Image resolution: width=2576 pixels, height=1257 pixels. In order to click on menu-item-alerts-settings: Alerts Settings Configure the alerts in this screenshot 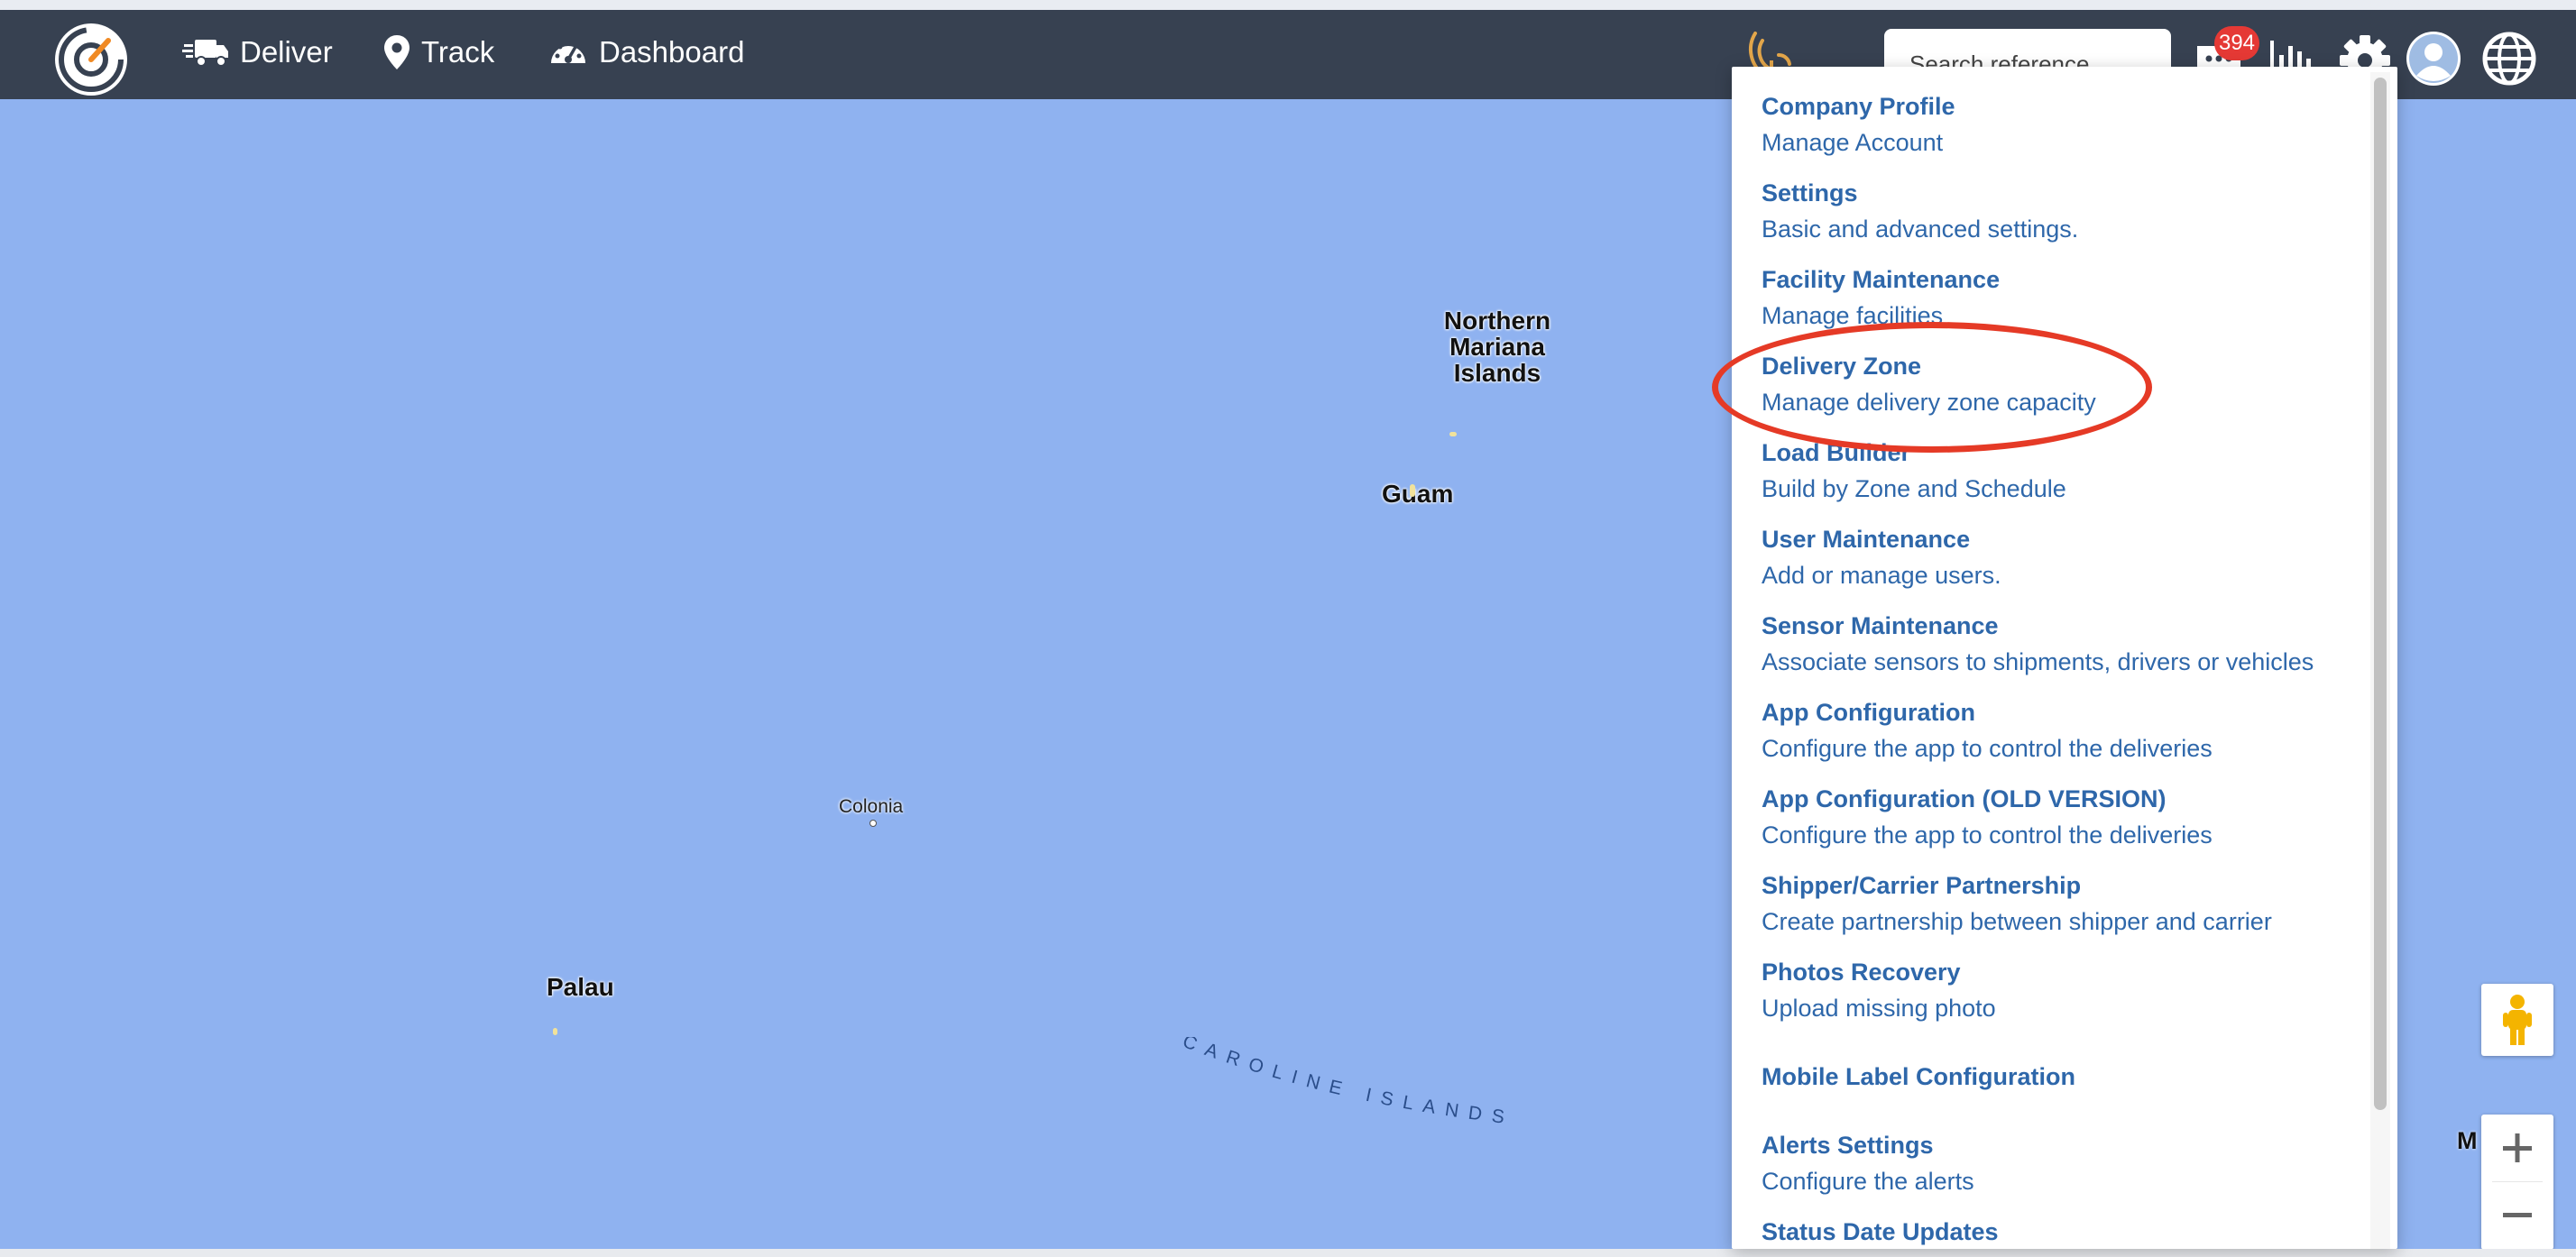, I will do `click(2055, 1170)`.